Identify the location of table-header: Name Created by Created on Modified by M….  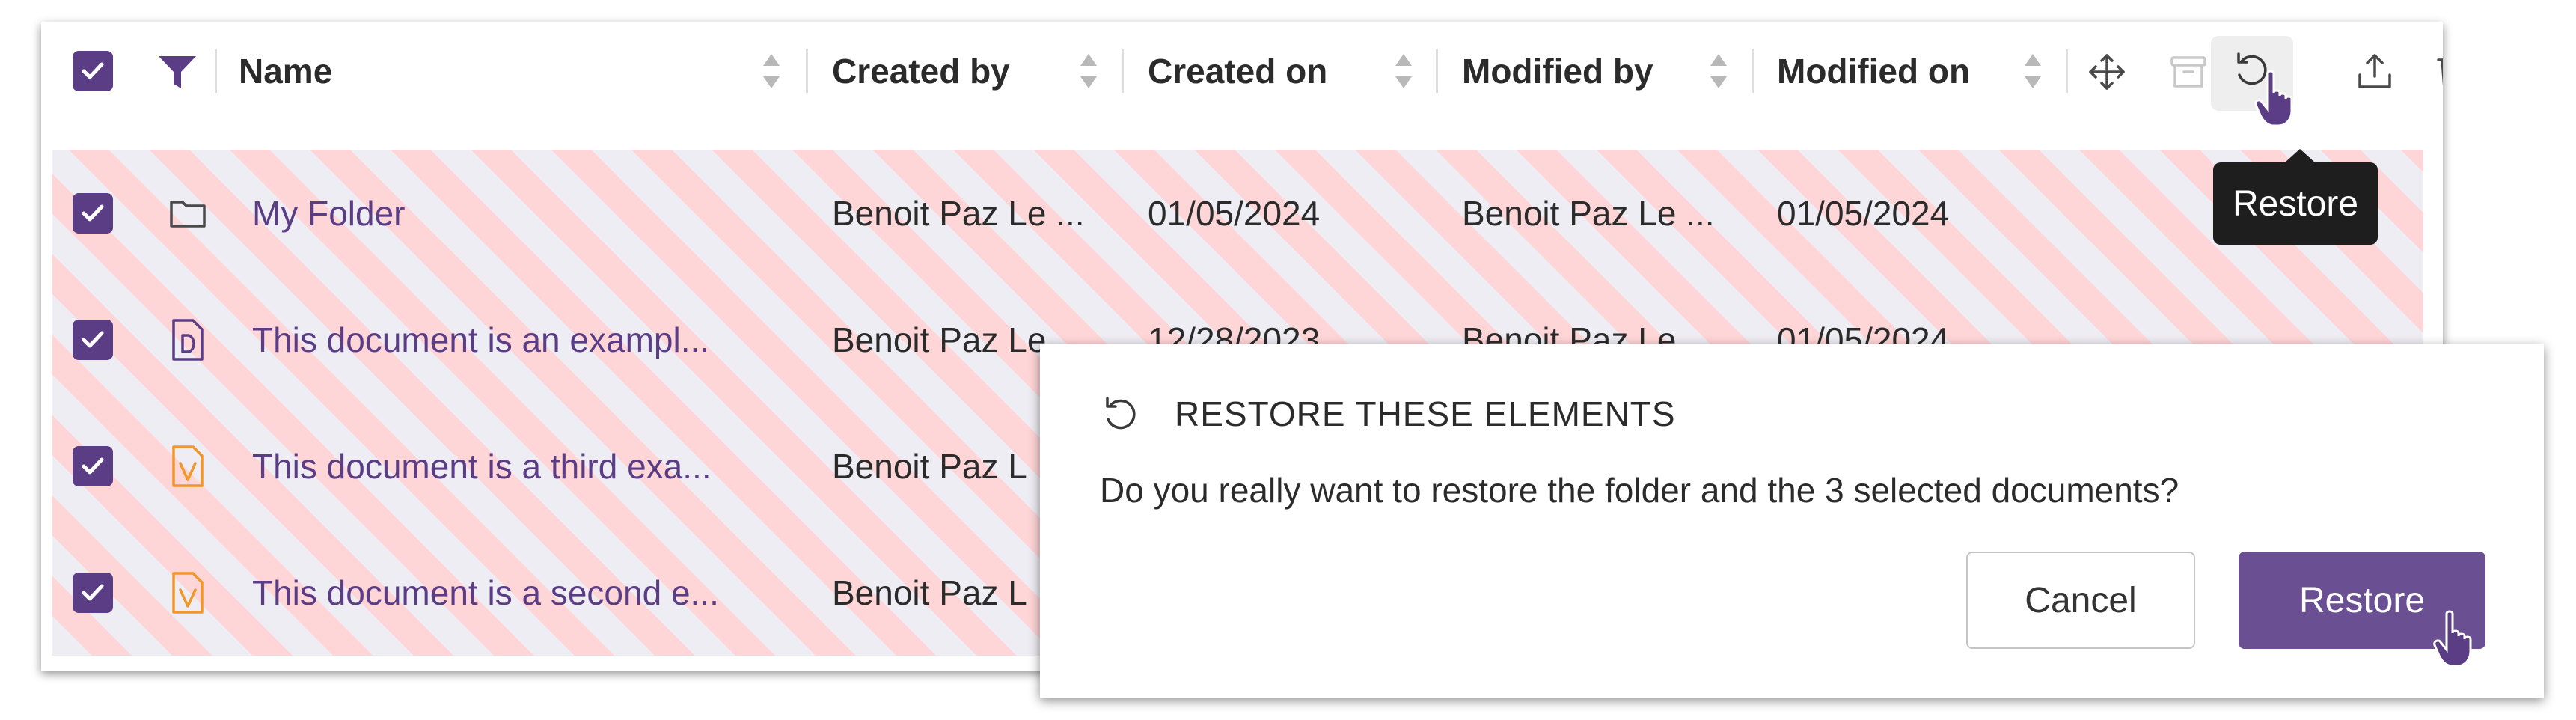
(1242, 71).